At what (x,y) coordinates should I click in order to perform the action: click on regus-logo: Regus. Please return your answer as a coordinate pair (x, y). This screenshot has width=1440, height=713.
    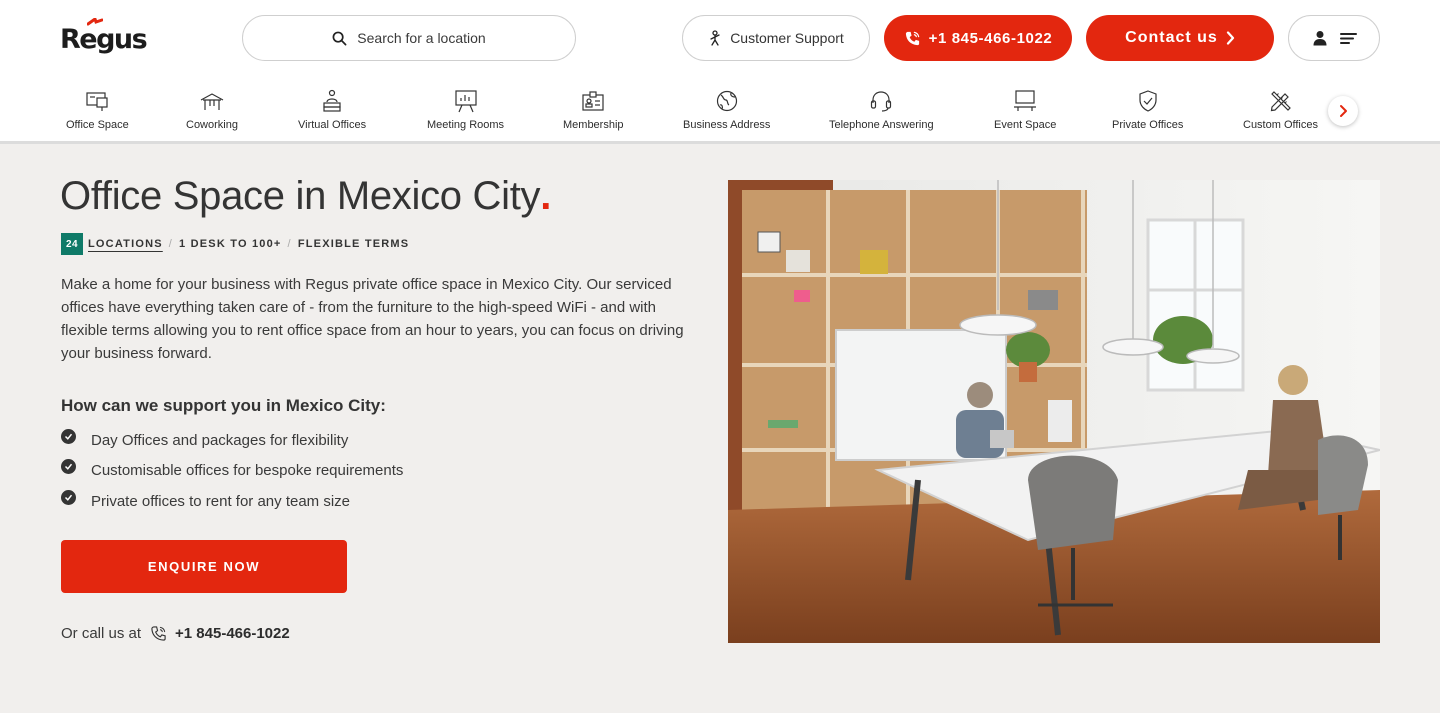
    Looking at the image, I should click on (104, 38).